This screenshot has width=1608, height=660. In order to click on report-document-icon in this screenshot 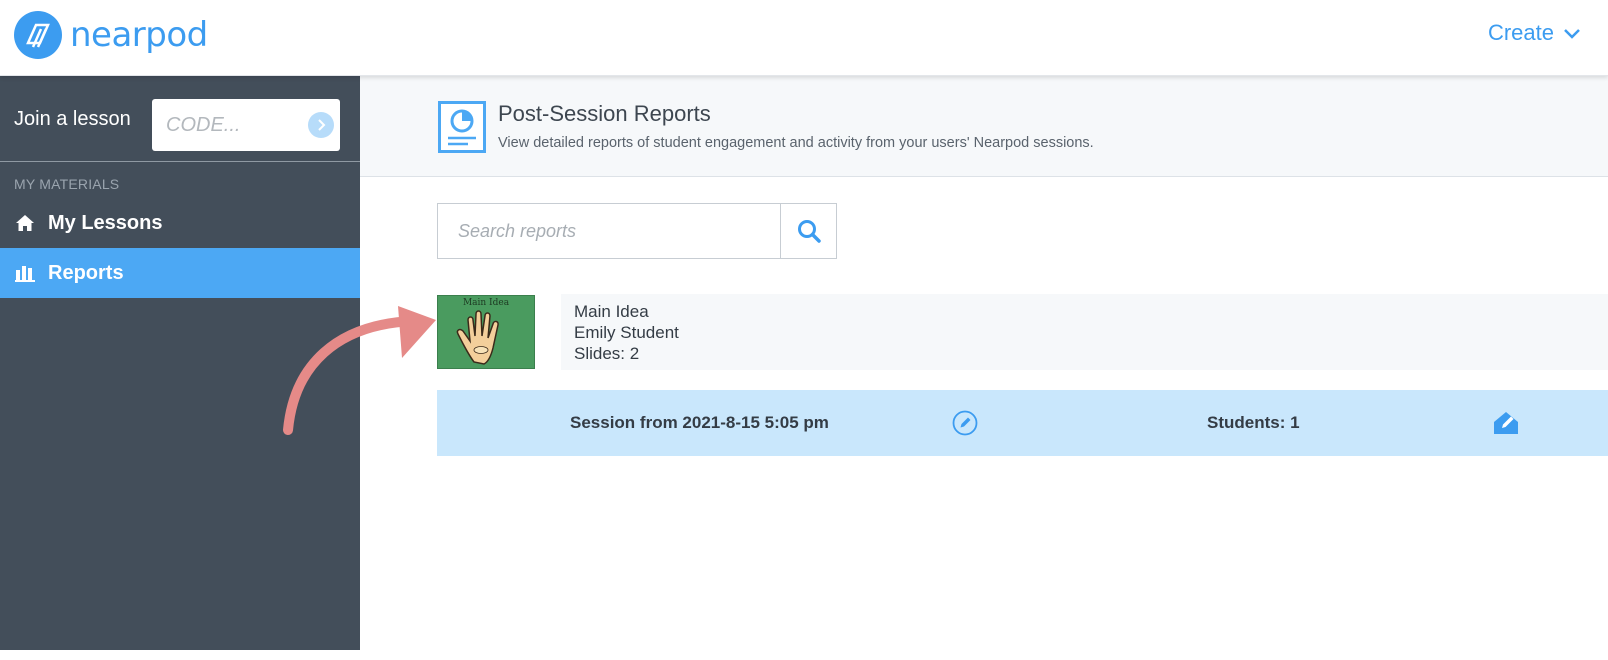, I will do `click(462, 127)`.